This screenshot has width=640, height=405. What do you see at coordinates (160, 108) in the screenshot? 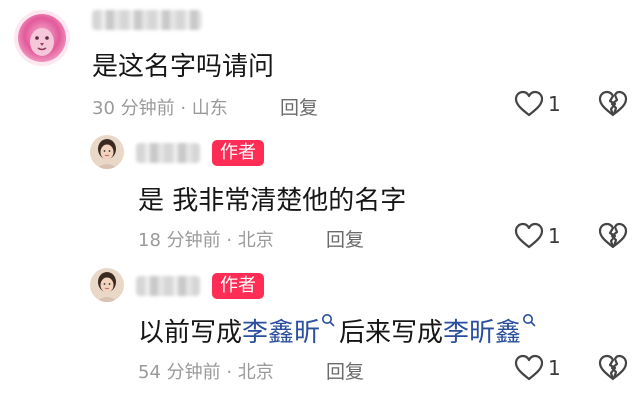
I see `comment-time-location: 30 分钟前 · 山东` at bounding box center [160, 108].